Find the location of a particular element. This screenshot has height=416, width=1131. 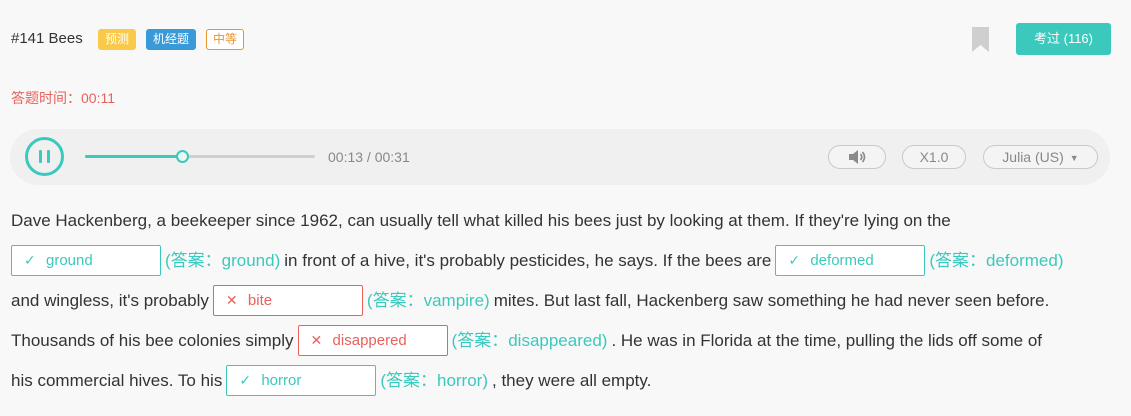

bookmark-icon is located at coordinates (980, 39).